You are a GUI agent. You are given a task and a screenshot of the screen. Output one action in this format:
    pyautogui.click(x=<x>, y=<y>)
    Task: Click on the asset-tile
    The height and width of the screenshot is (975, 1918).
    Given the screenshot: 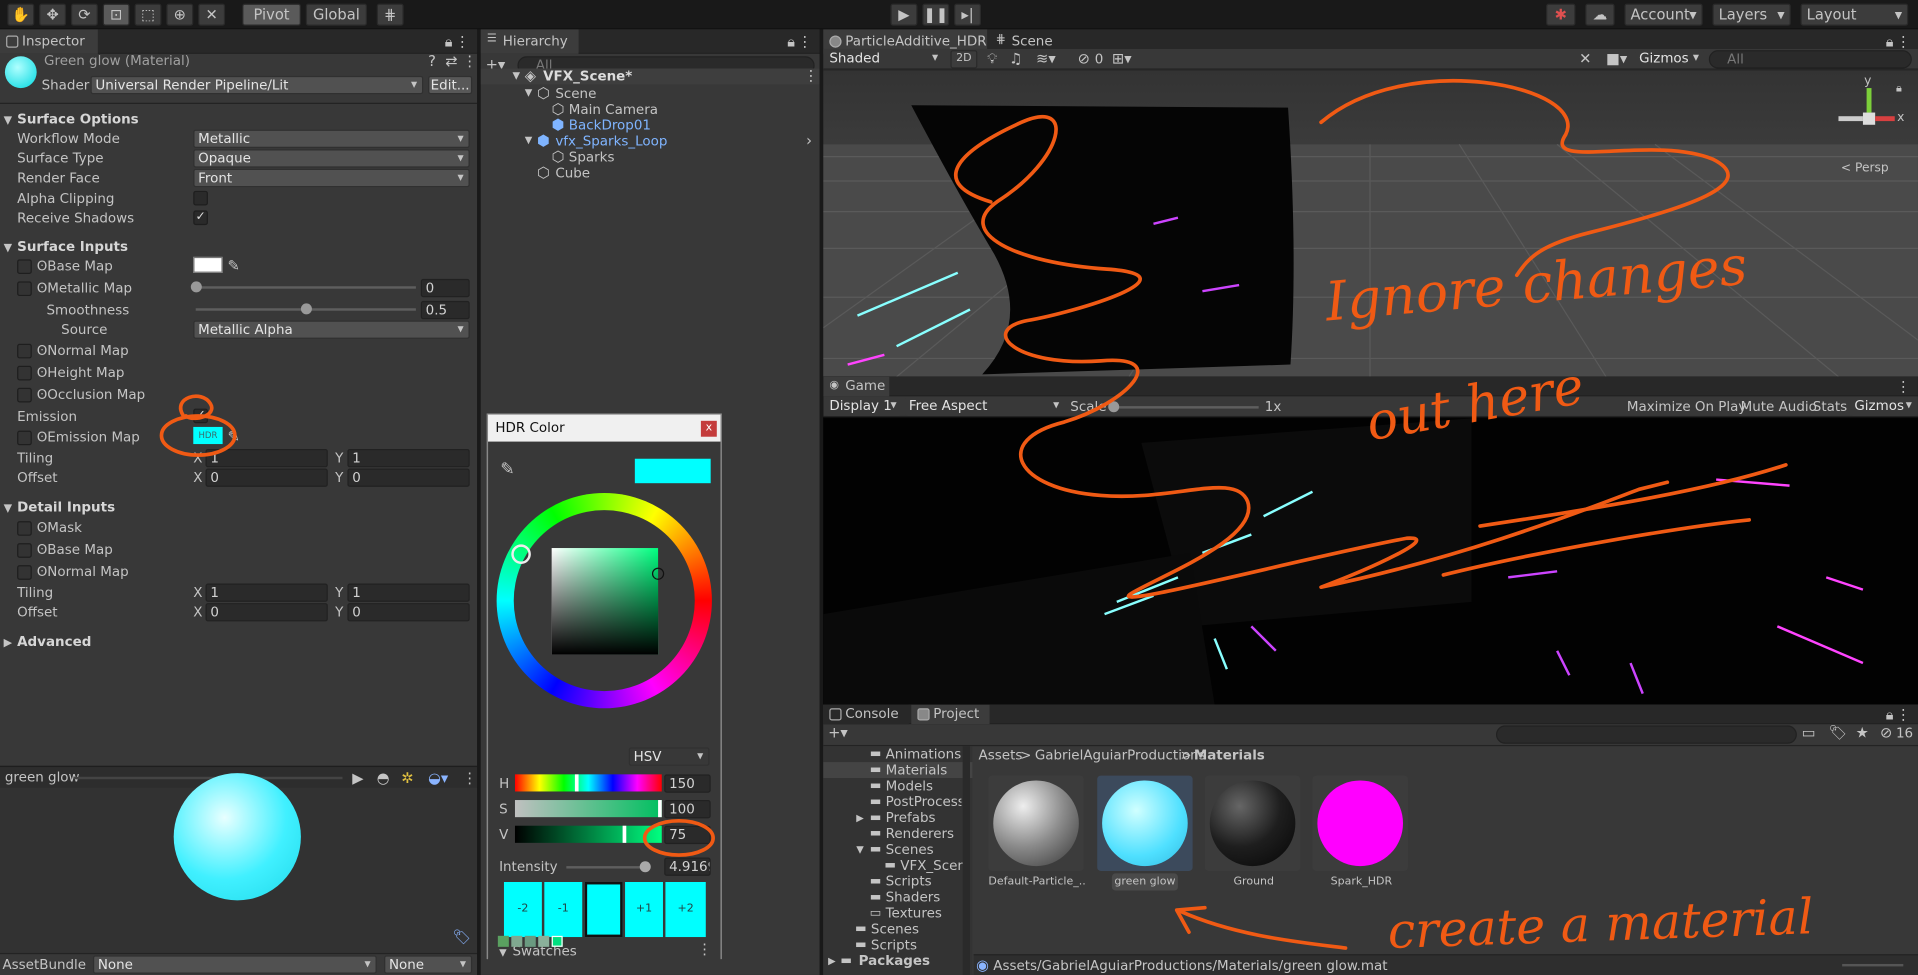 What is the action you would take?
    pyautogui.click(x=1252, y=823)
    